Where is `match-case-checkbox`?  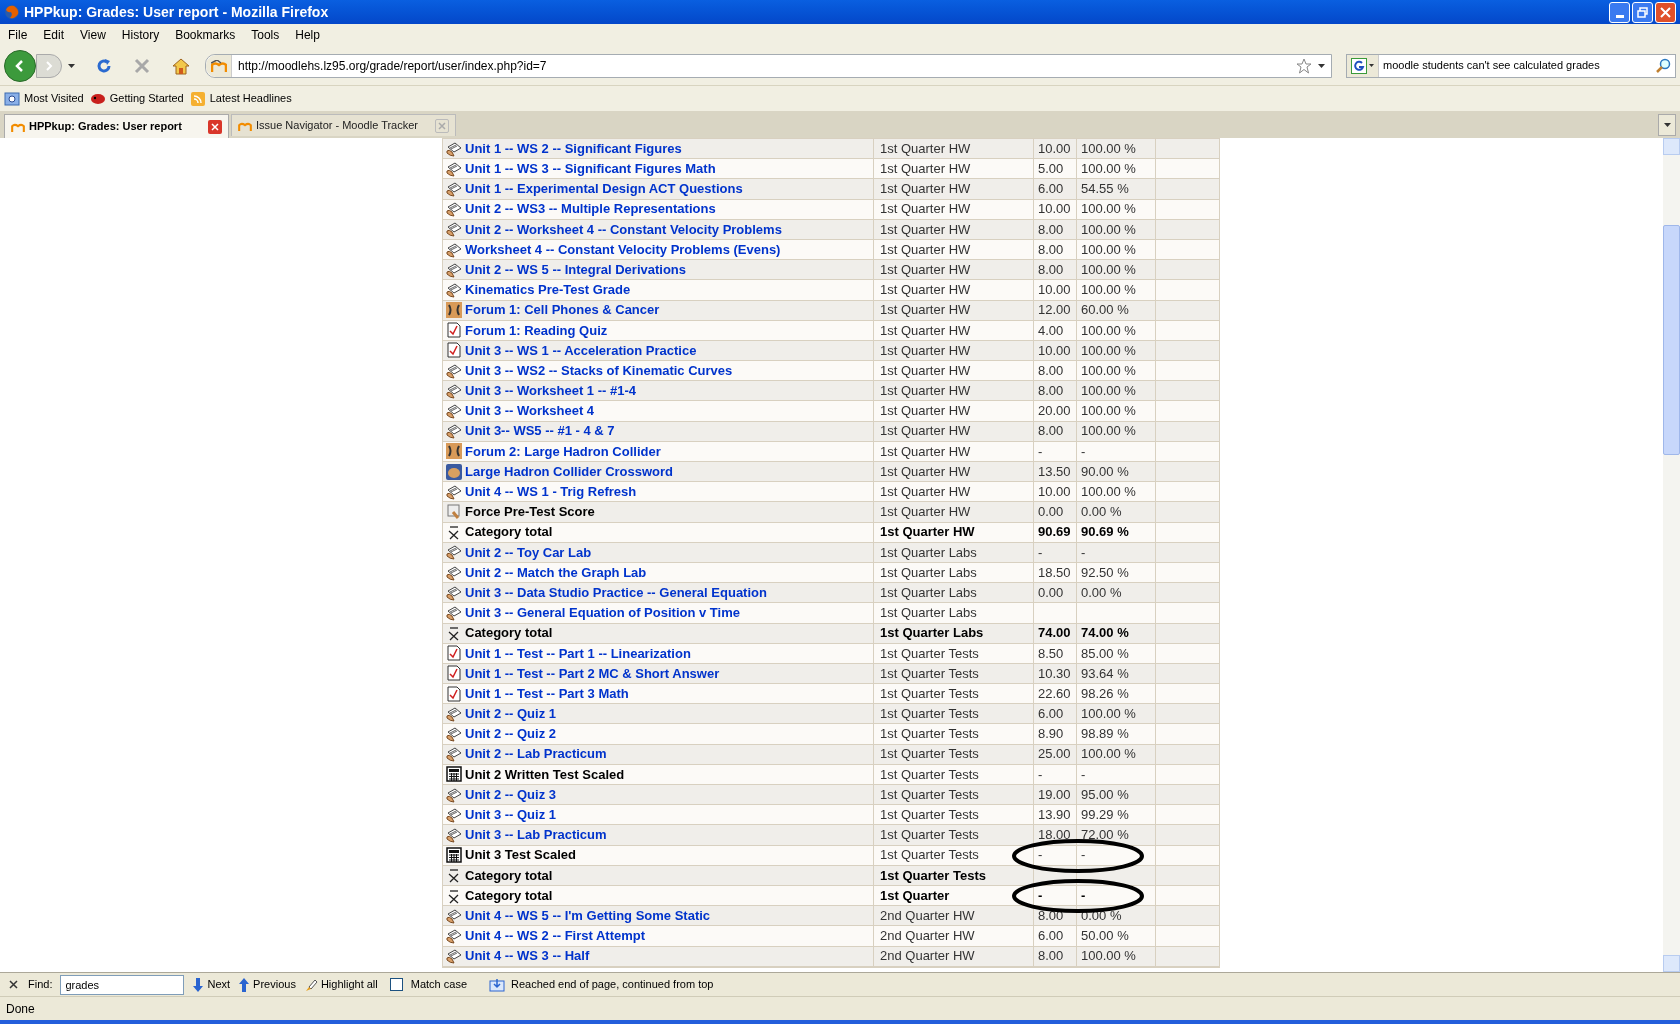
match-case-checkbox is located at coordinates (396, 984).